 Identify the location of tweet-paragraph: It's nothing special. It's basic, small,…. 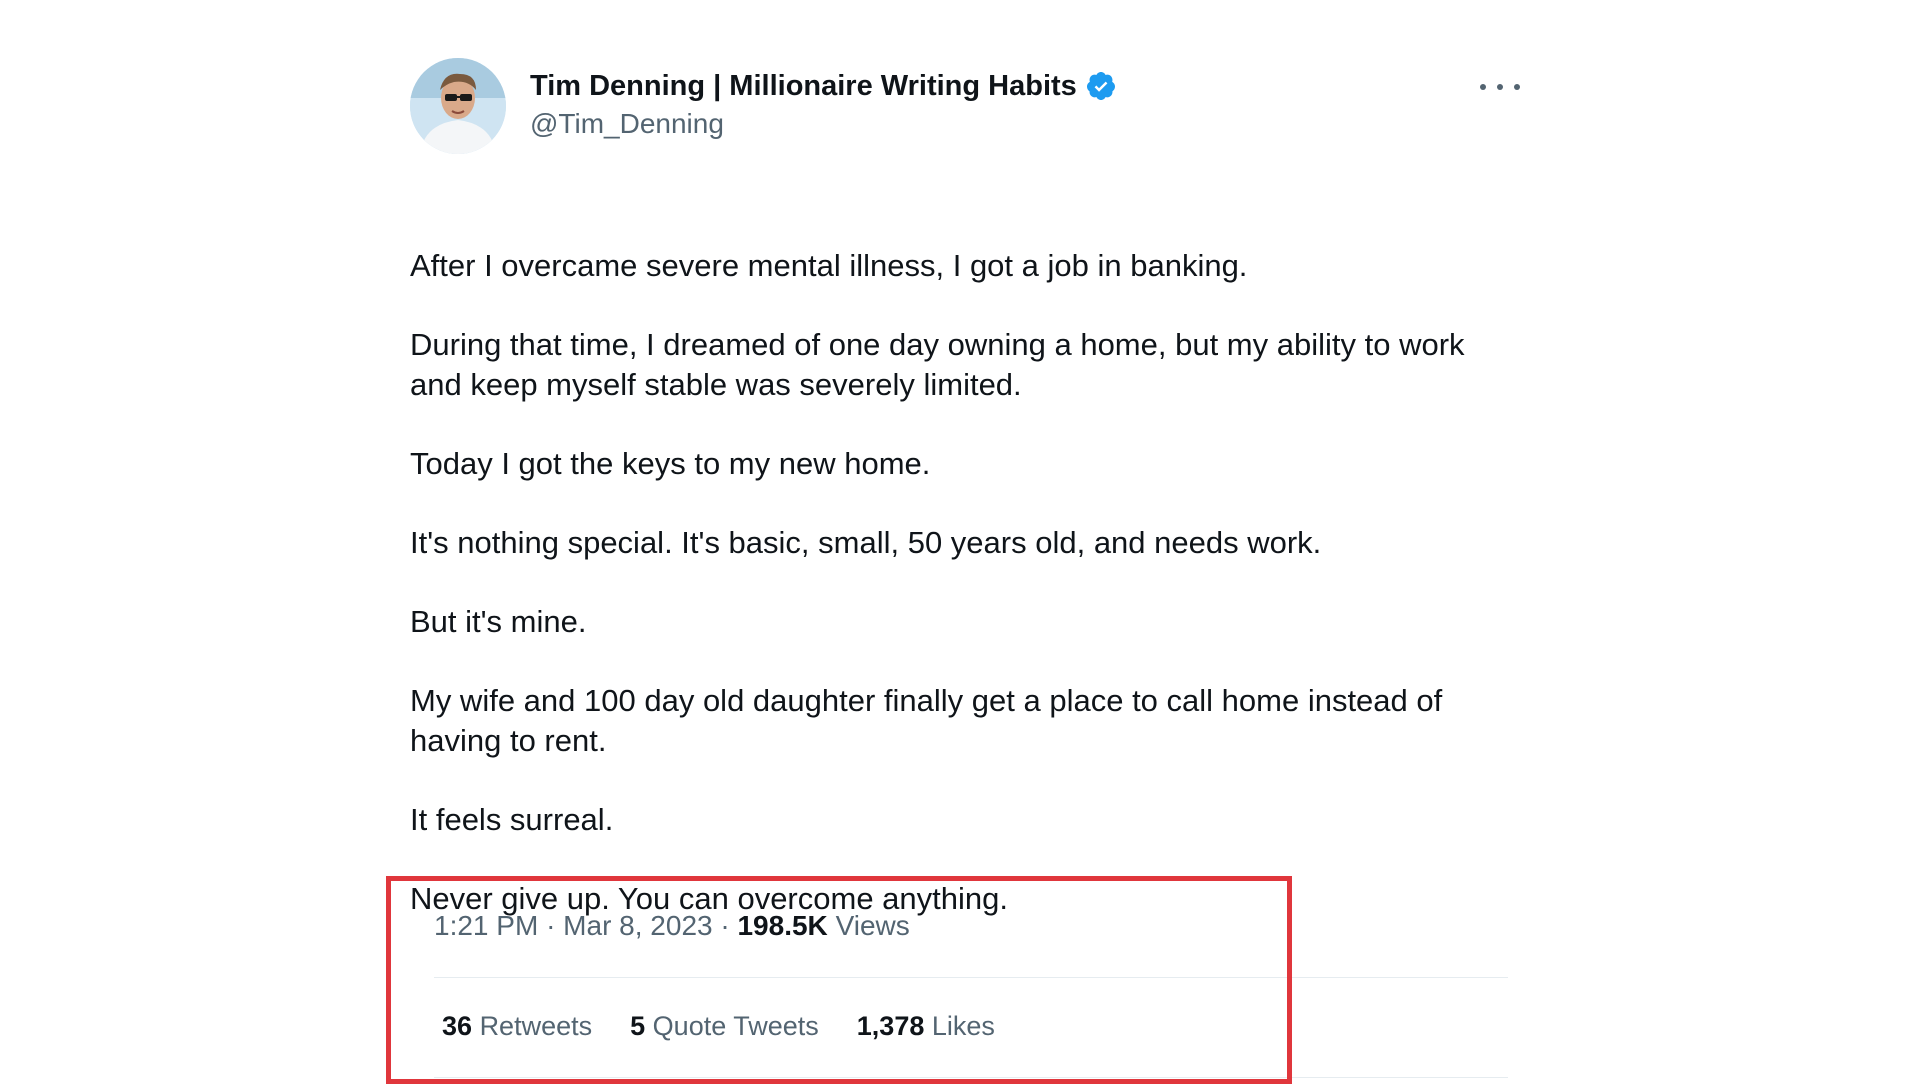
(866, 542).